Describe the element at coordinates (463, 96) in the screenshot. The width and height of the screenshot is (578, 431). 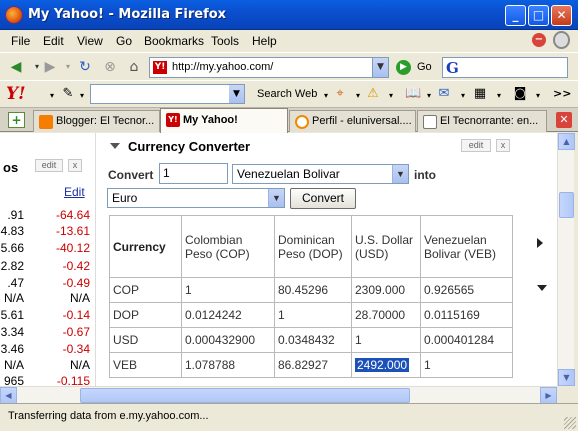
I see `mail-dropdown-icon: ▾` at that location.